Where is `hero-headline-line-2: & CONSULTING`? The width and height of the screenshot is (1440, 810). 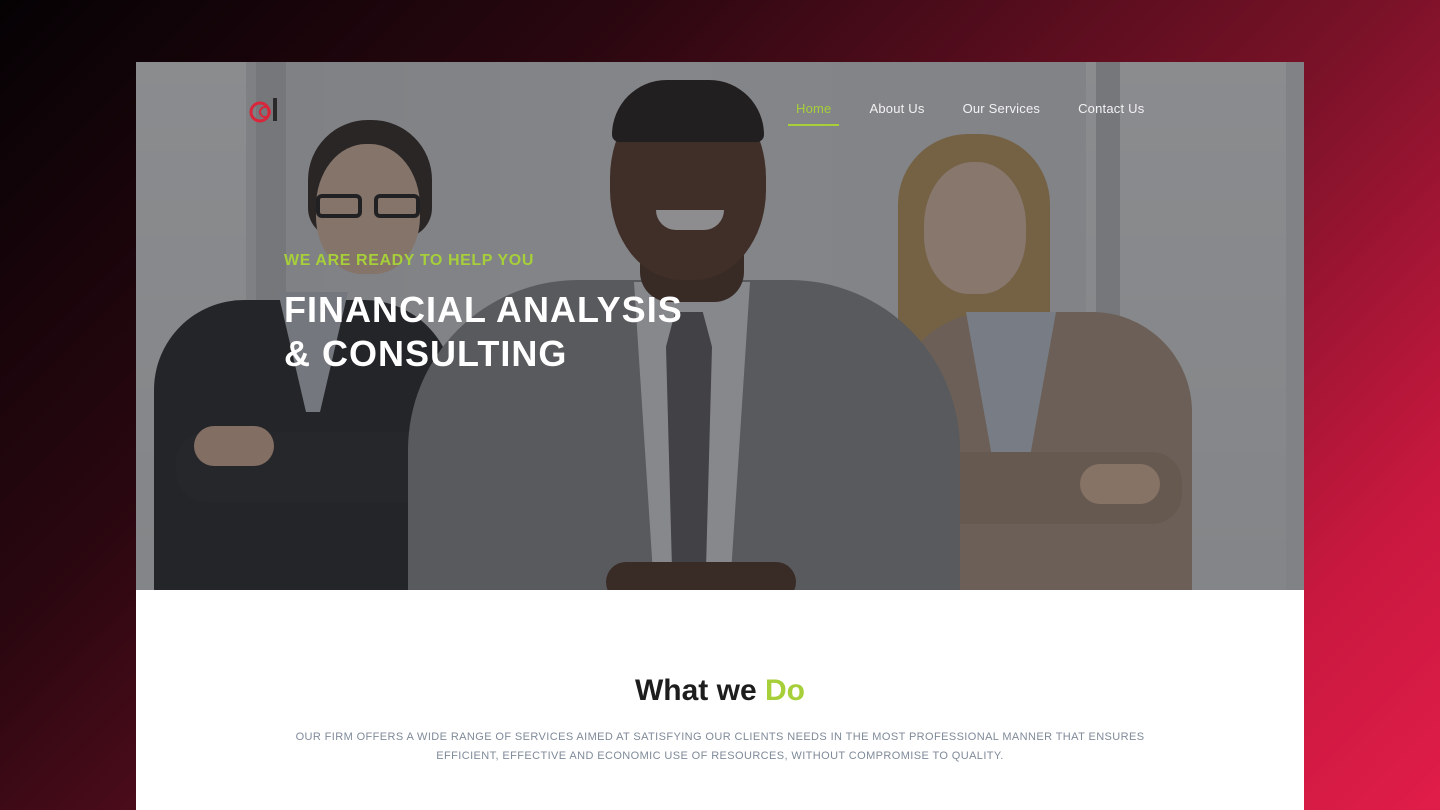
hero-headline-line-2: & CONSULTING is located at coordinates (426, 353).